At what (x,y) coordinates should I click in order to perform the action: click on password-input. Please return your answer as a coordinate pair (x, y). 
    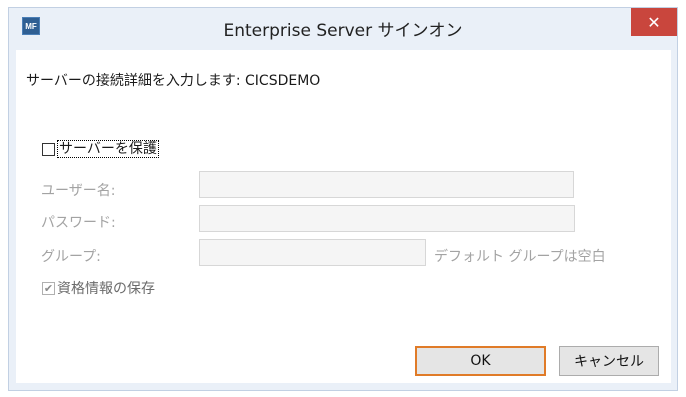
    Looking at the image, I should click on (387, 218).